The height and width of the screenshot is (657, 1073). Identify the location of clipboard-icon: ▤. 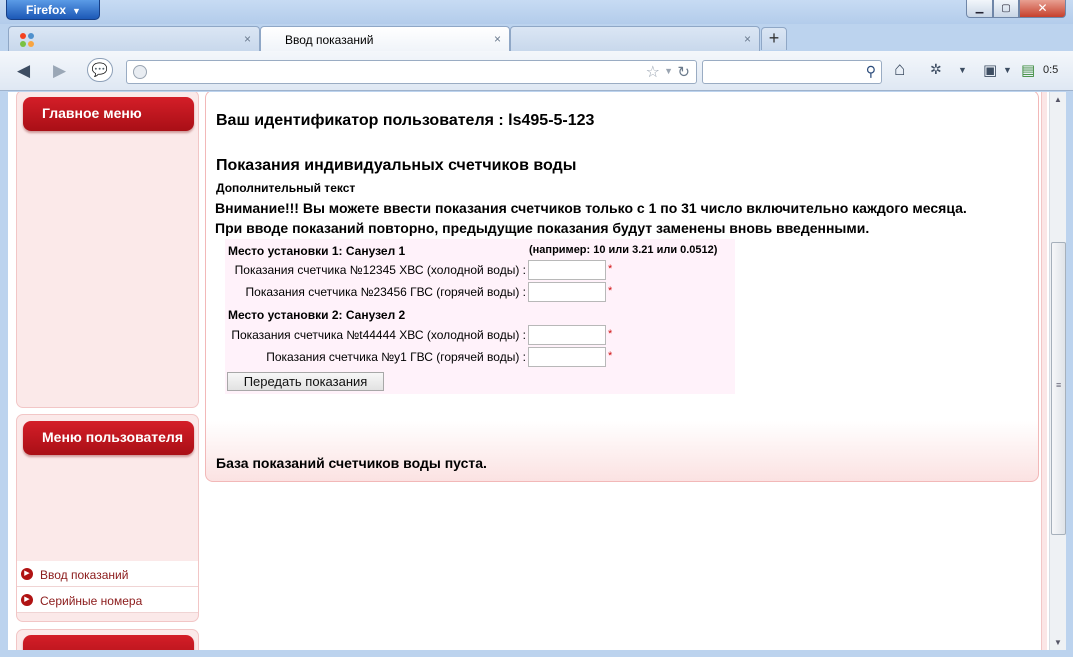
(1028, 70).